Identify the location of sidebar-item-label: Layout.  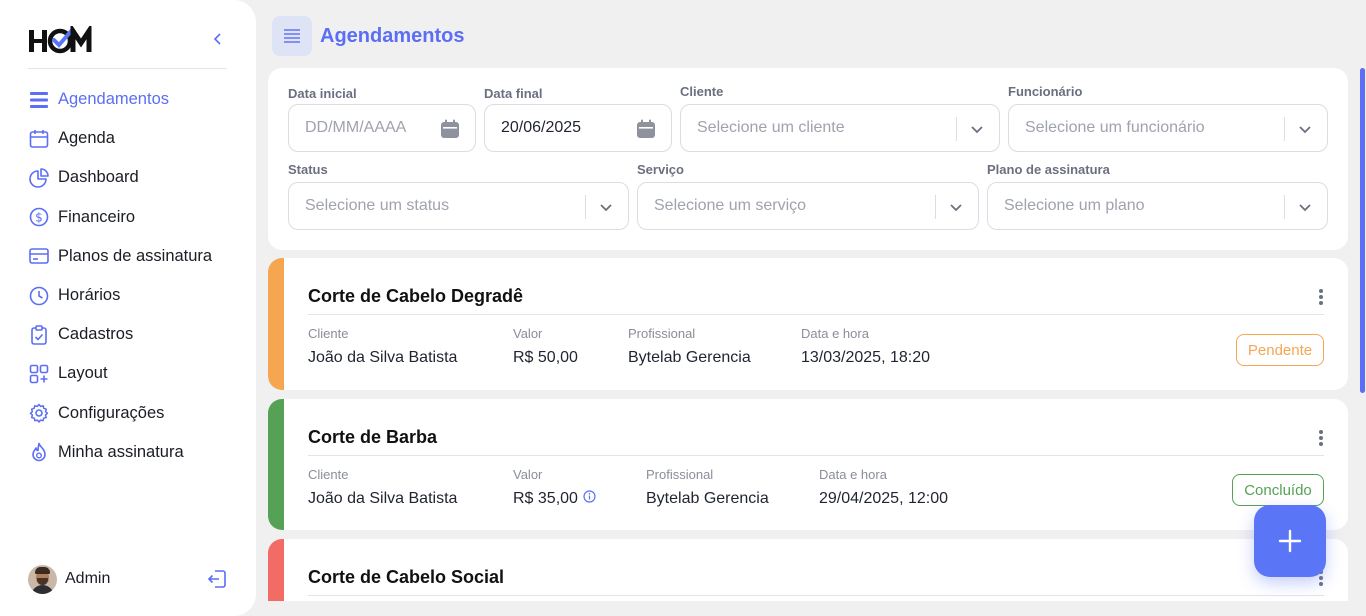
(83, 373).